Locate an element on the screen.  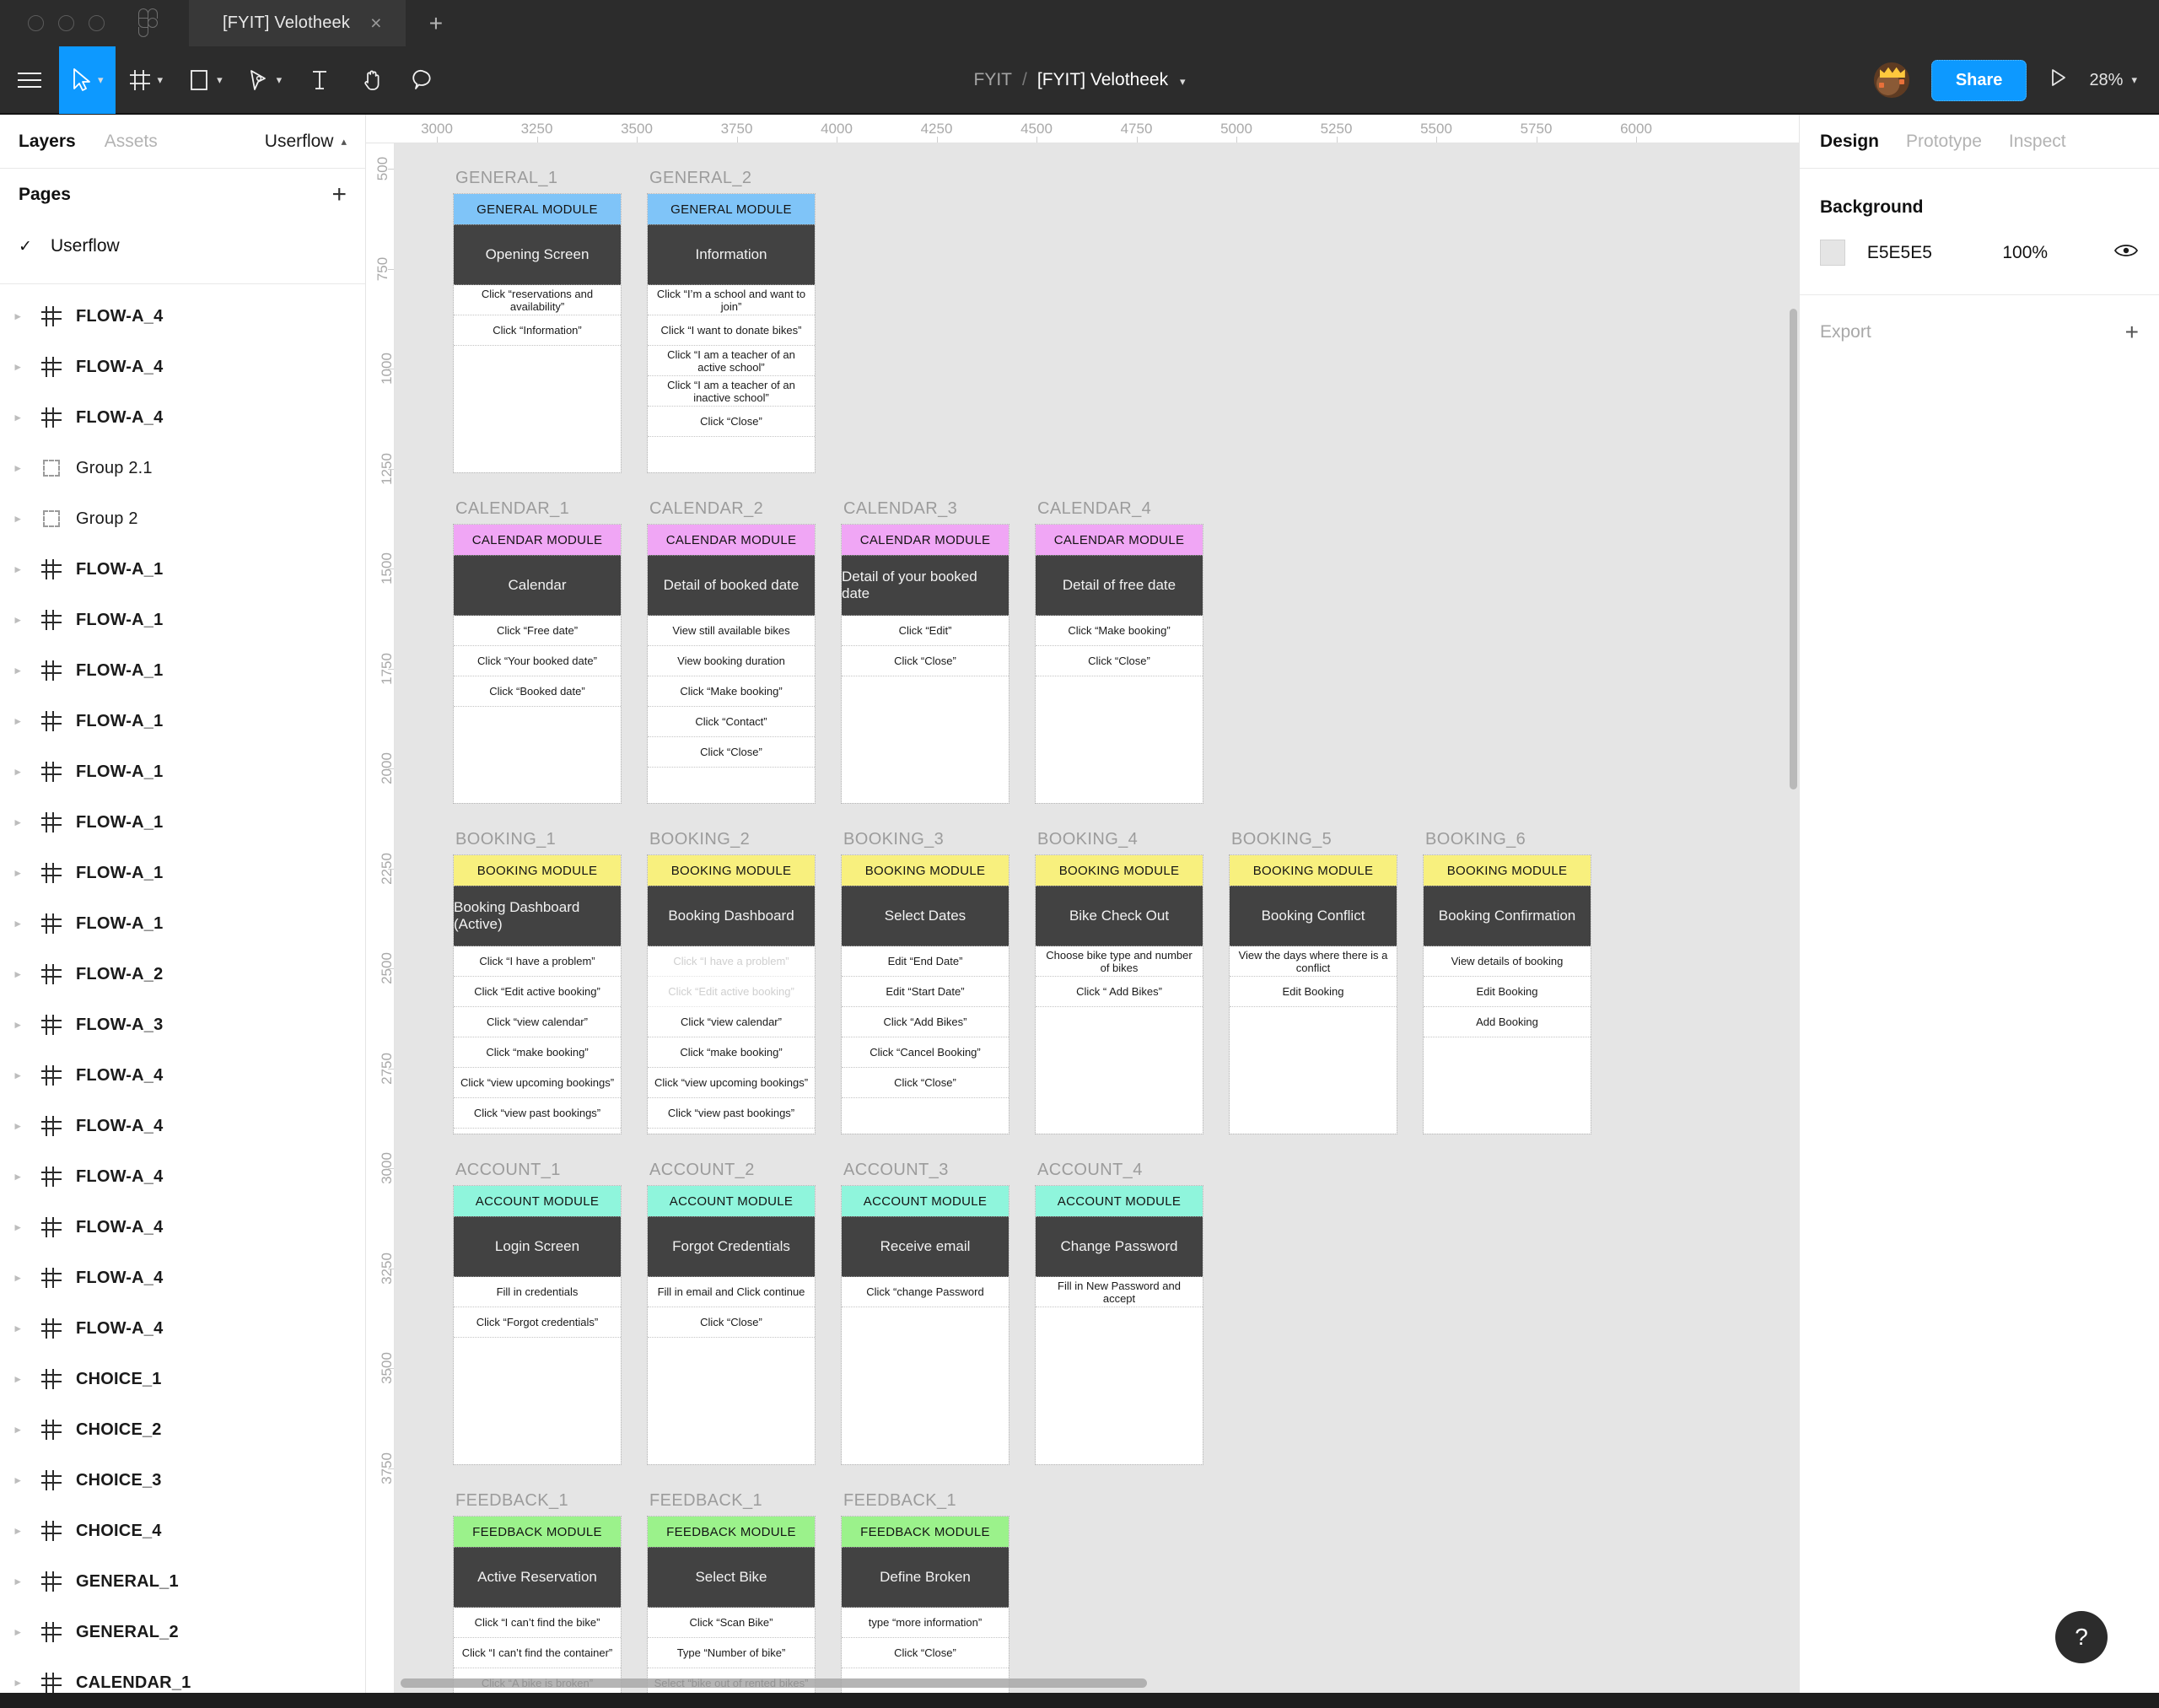
layer-item: ▸Group 2.1 is located at coordinates (182, 468).